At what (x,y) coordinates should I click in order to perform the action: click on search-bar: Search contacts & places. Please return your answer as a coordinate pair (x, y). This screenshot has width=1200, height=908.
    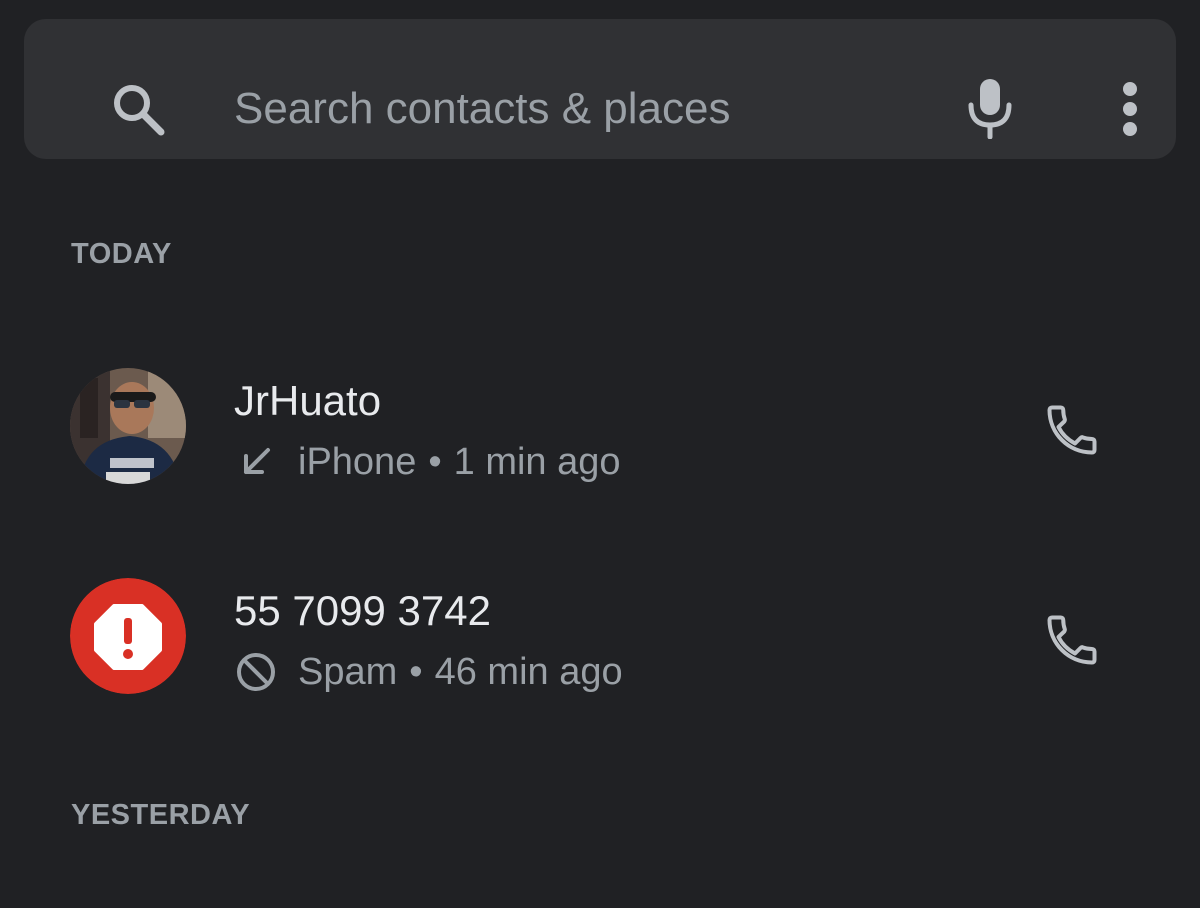
    Looking at the image, I should click on (600, 89).